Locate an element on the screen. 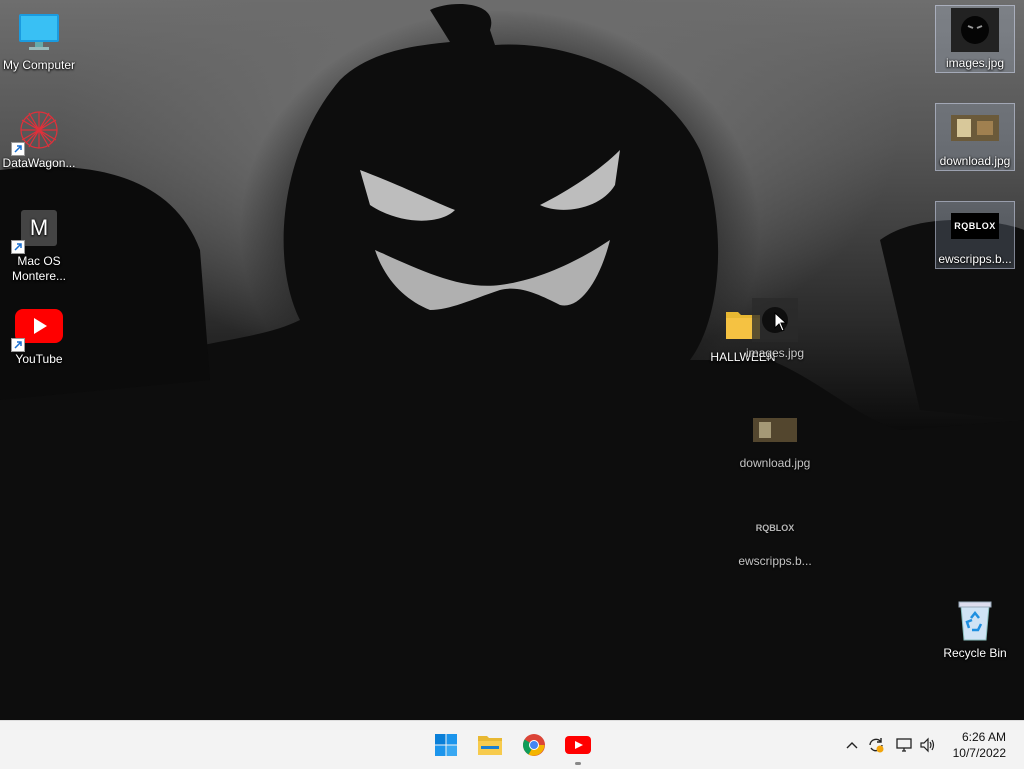 The height and width of the screenshot is (769, 1024). desktop-icon-images-jpg: images.jpg is located at coordinates (975, 39).